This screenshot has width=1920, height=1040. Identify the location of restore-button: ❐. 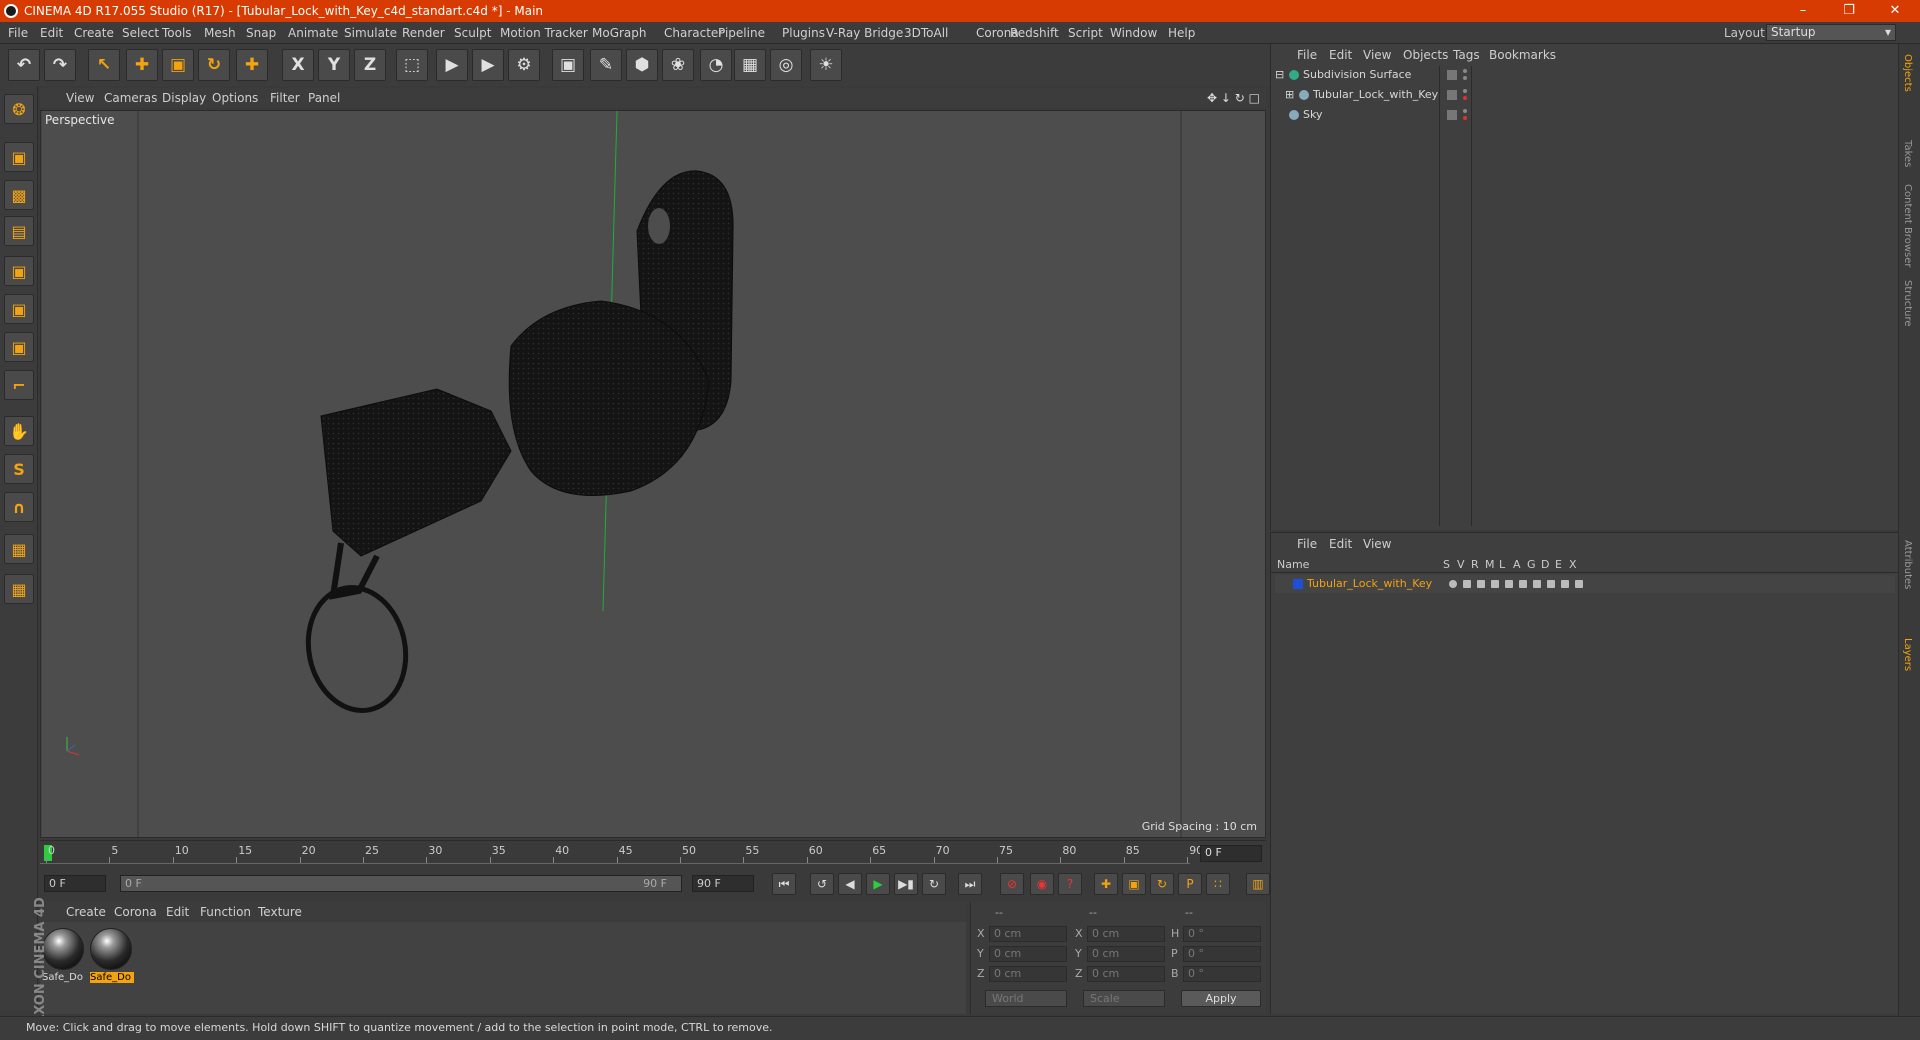
(1849, 11).